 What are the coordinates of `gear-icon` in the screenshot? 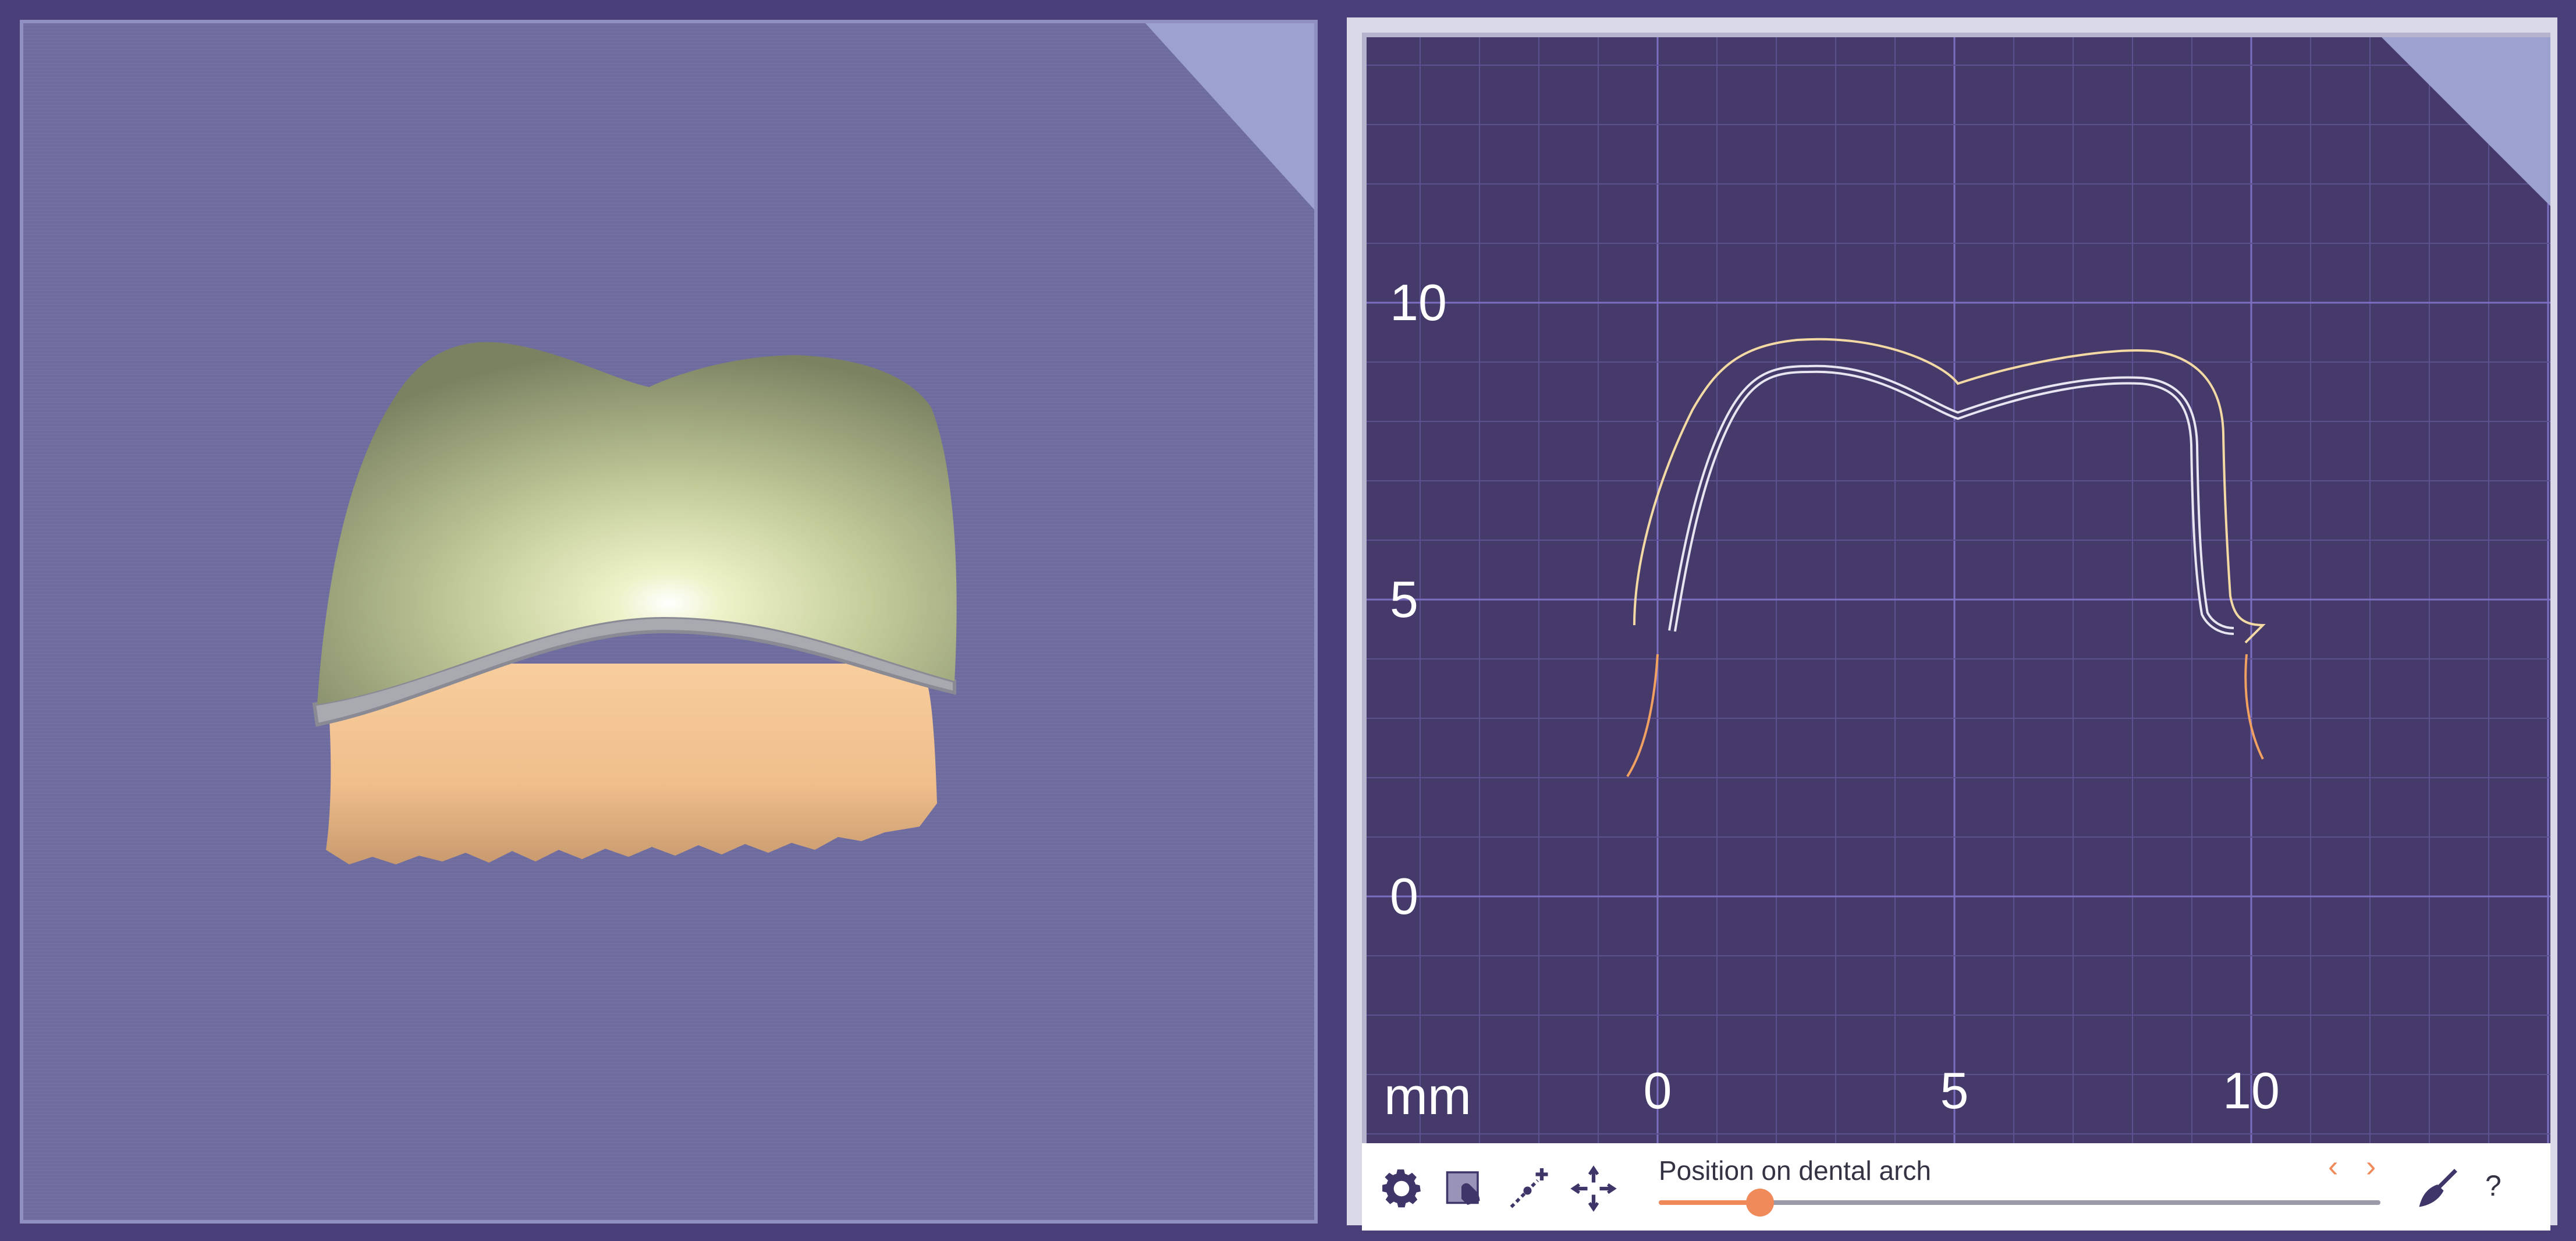 It's located at (1401, 1188).